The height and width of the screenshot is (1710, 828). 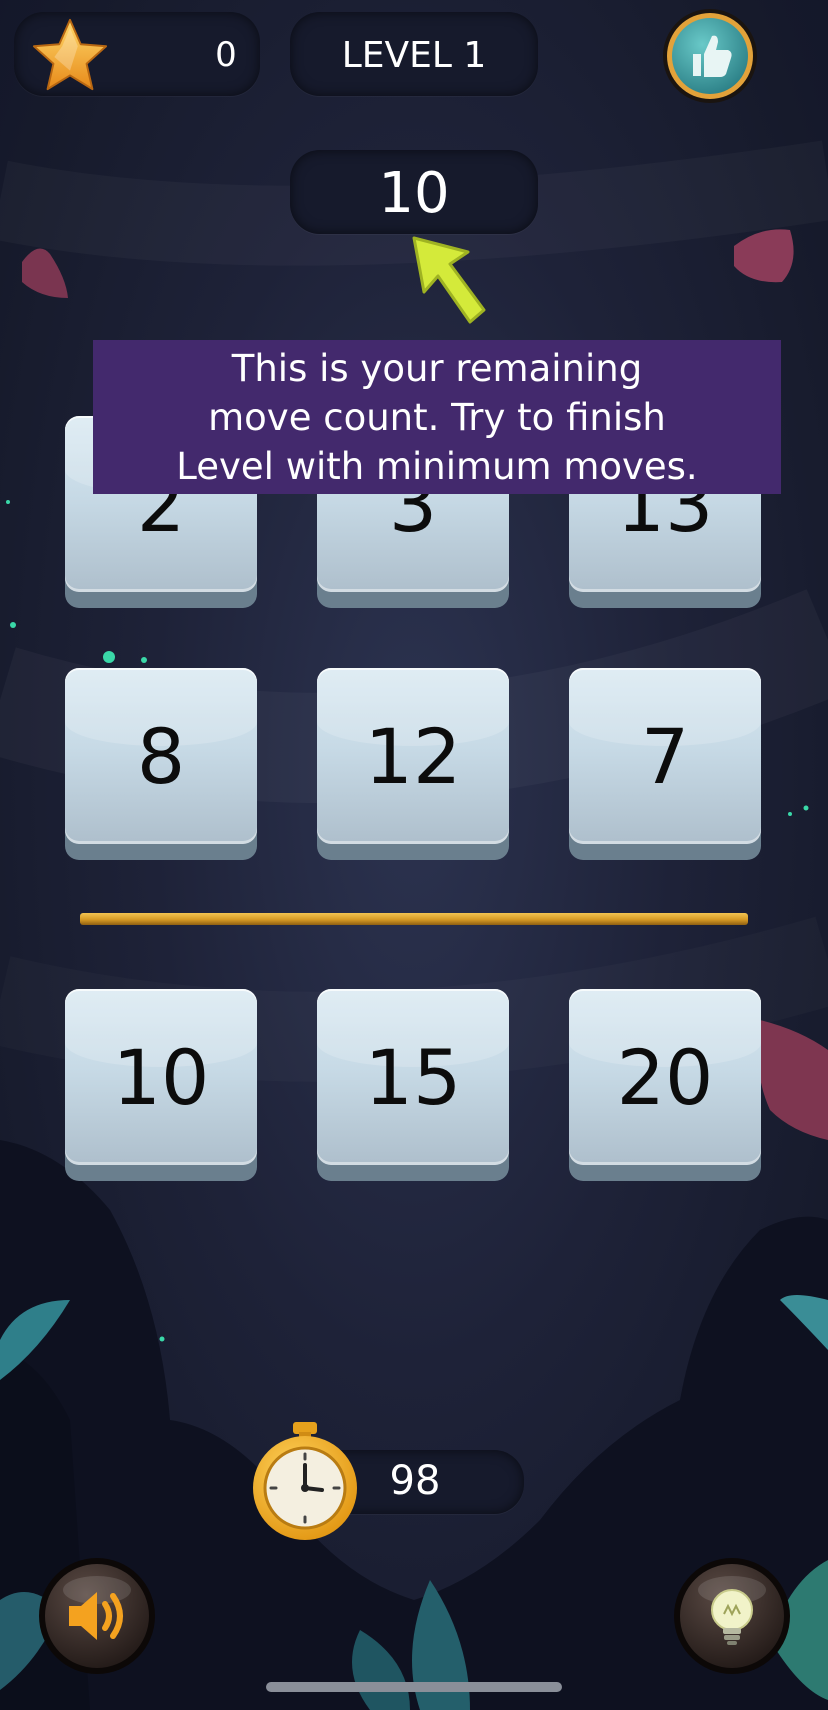 I want to click on number-tile: 7, so click(x=665, y=764).